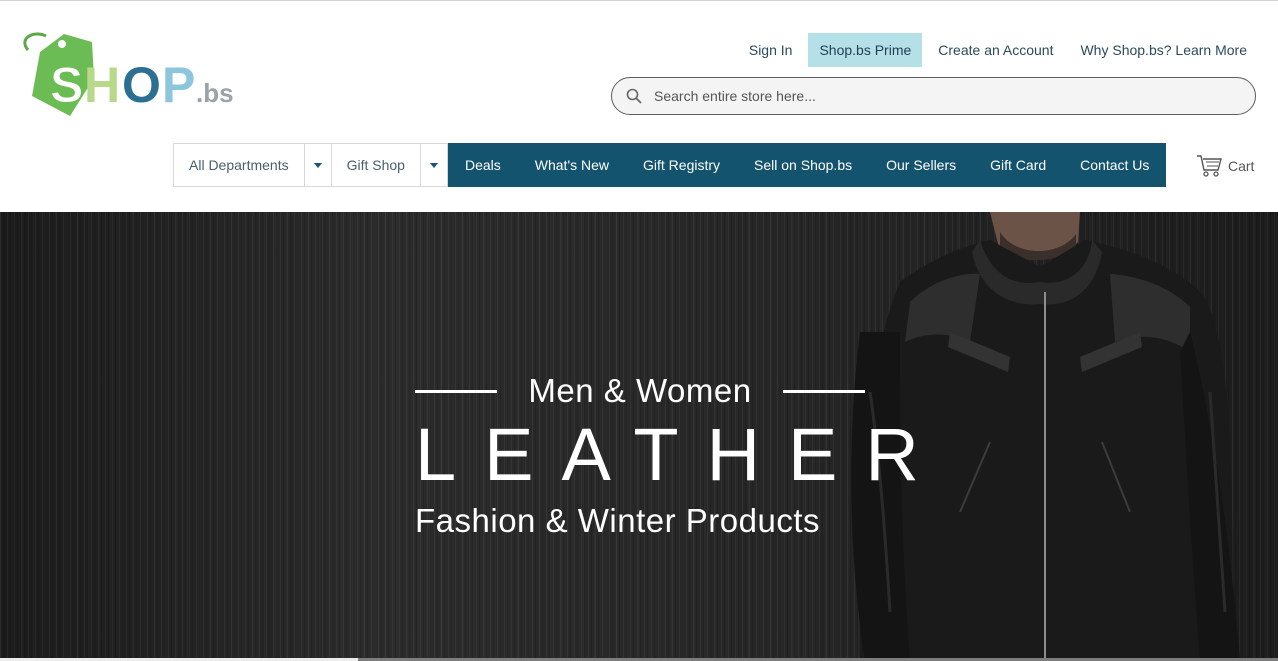 This screenshot has width=1278, height=661. Describe the element at coordinates (681, 165) in the screenshot. I see `nav-item-gift-registry: Gift Registry` at that location.